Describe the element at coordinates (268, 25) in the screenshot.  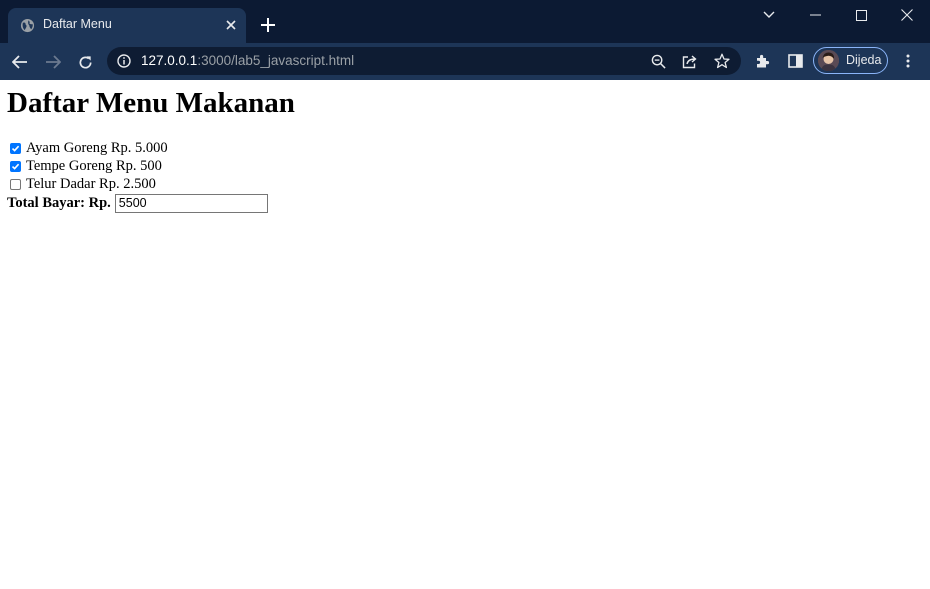
I see `new-tab-plus-icon` at that location.